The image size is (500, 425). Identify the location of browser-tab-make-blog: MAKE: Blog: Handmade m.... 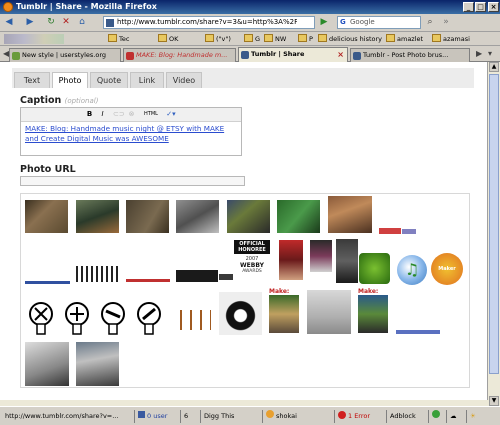
(179, 55).